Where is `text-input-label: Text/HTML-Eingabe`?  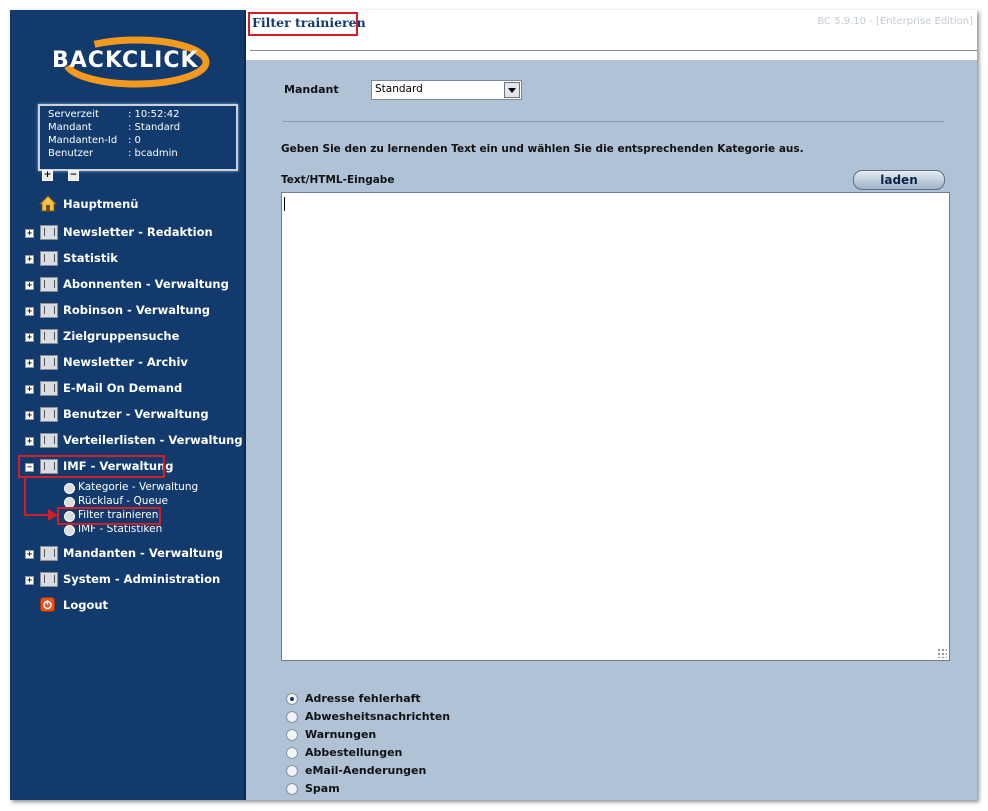
text-input-label: Text/HTML-Eingabe is located at coordinates (338, 180).